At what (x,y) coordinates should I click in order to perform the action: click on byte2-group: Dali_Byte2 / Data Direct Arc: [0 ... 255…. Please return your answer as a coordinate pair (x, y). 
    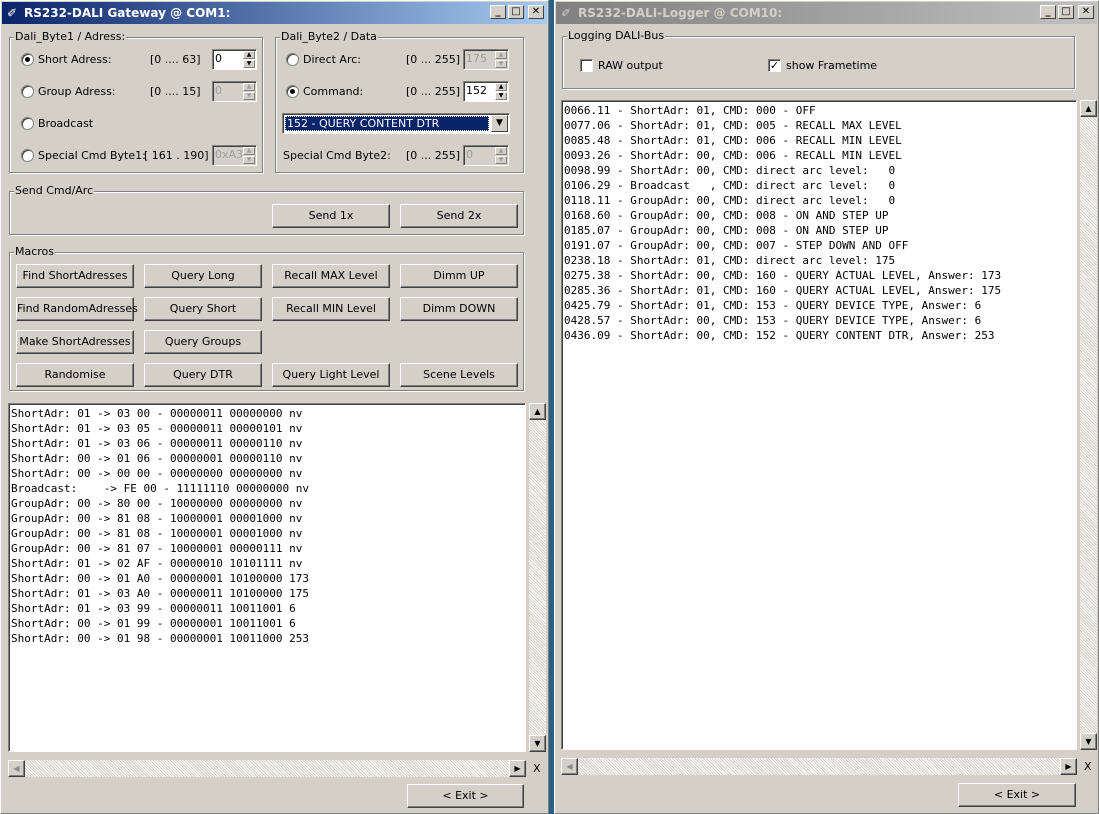
    Looking at the image, I should click on (399, 101).